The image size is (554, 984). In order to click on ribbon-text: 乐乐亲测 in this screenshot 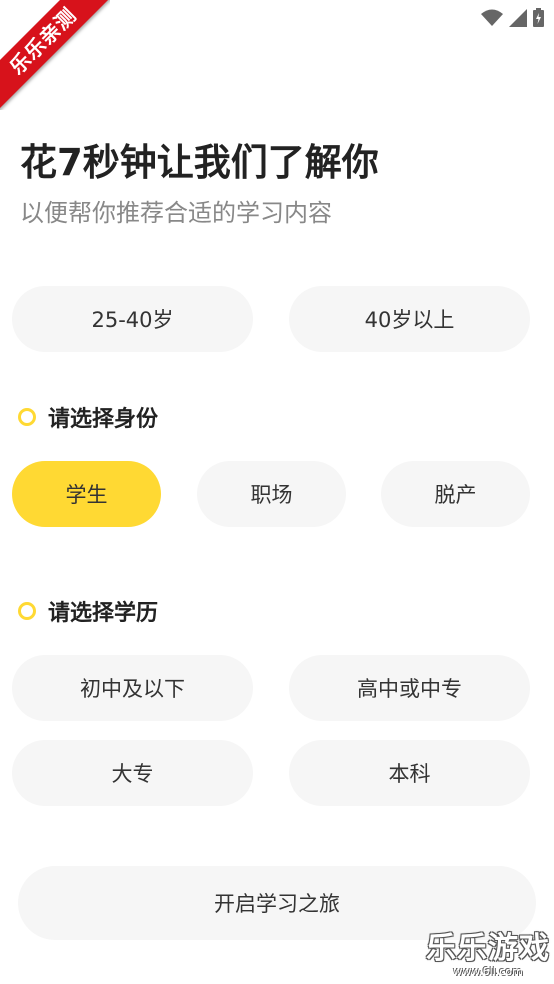, I will do `click(55, 55)`.